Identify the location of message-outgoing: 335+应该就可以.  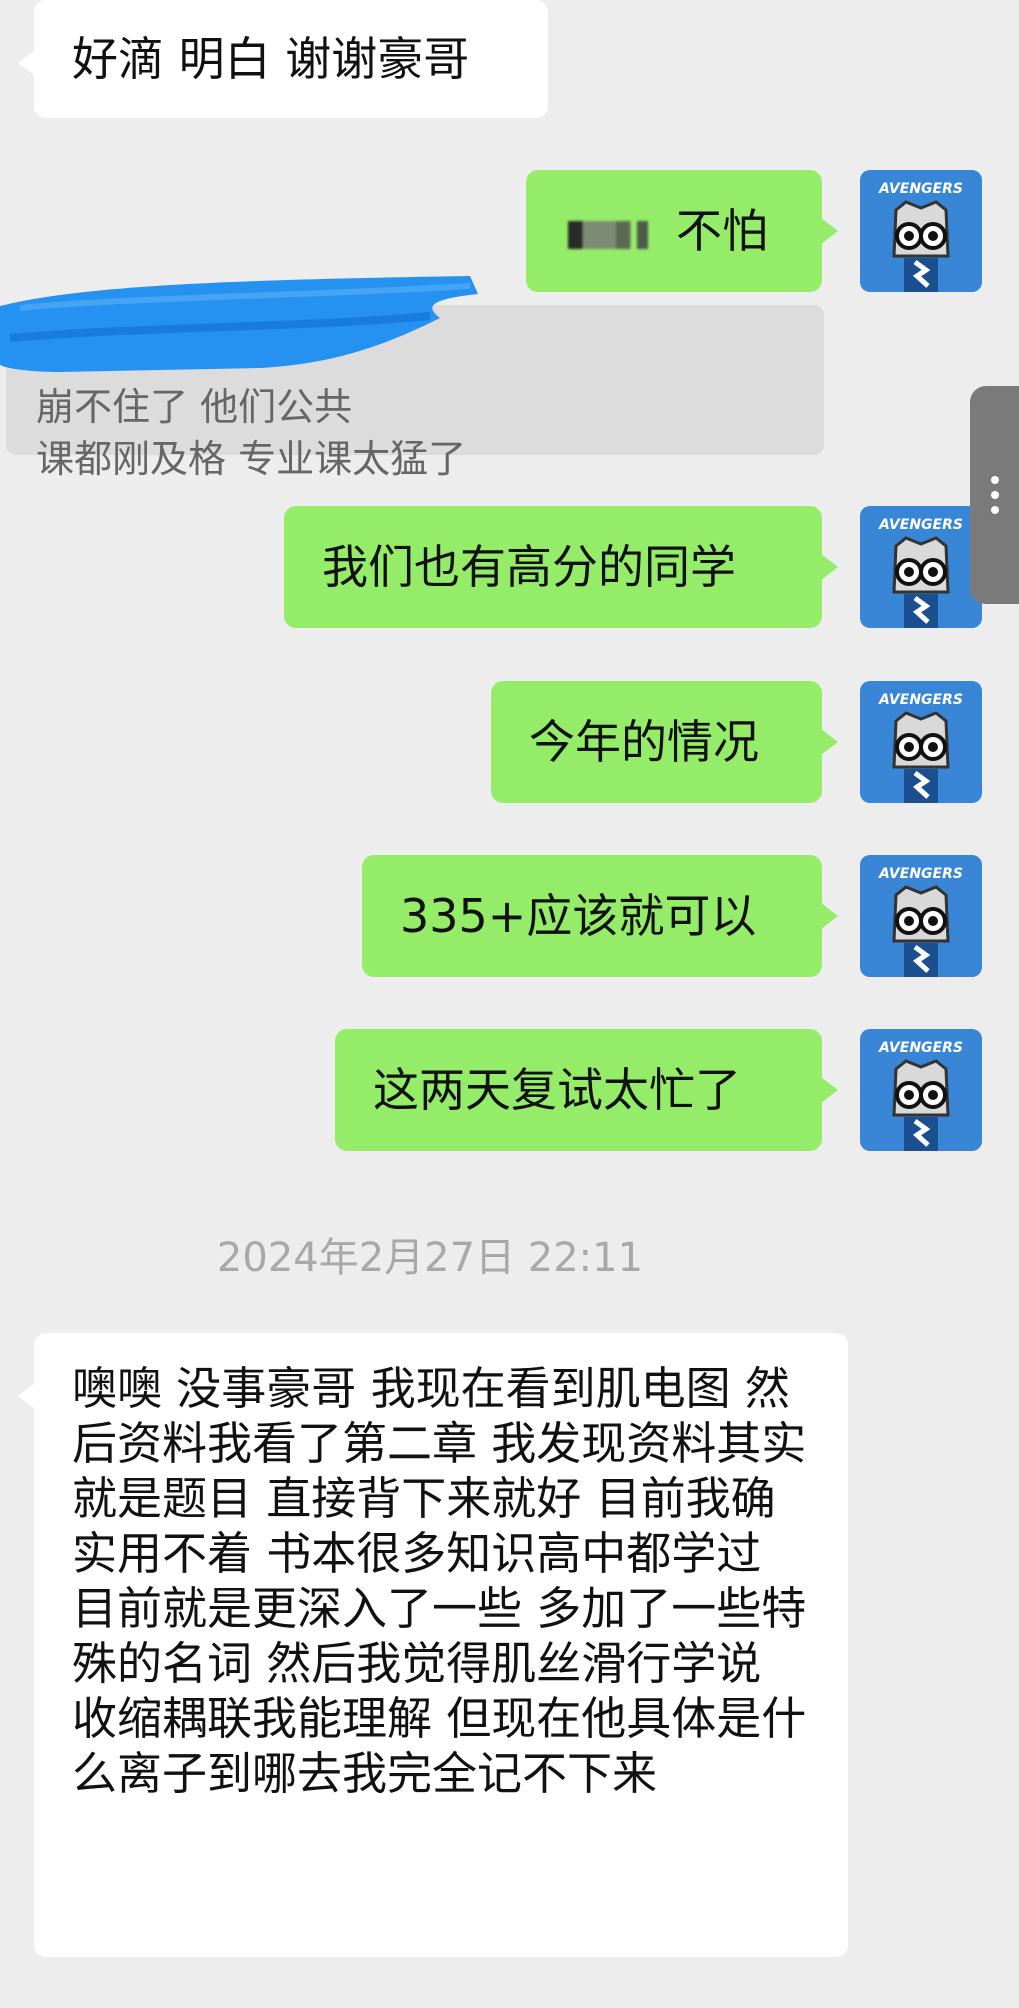
(600, 916).